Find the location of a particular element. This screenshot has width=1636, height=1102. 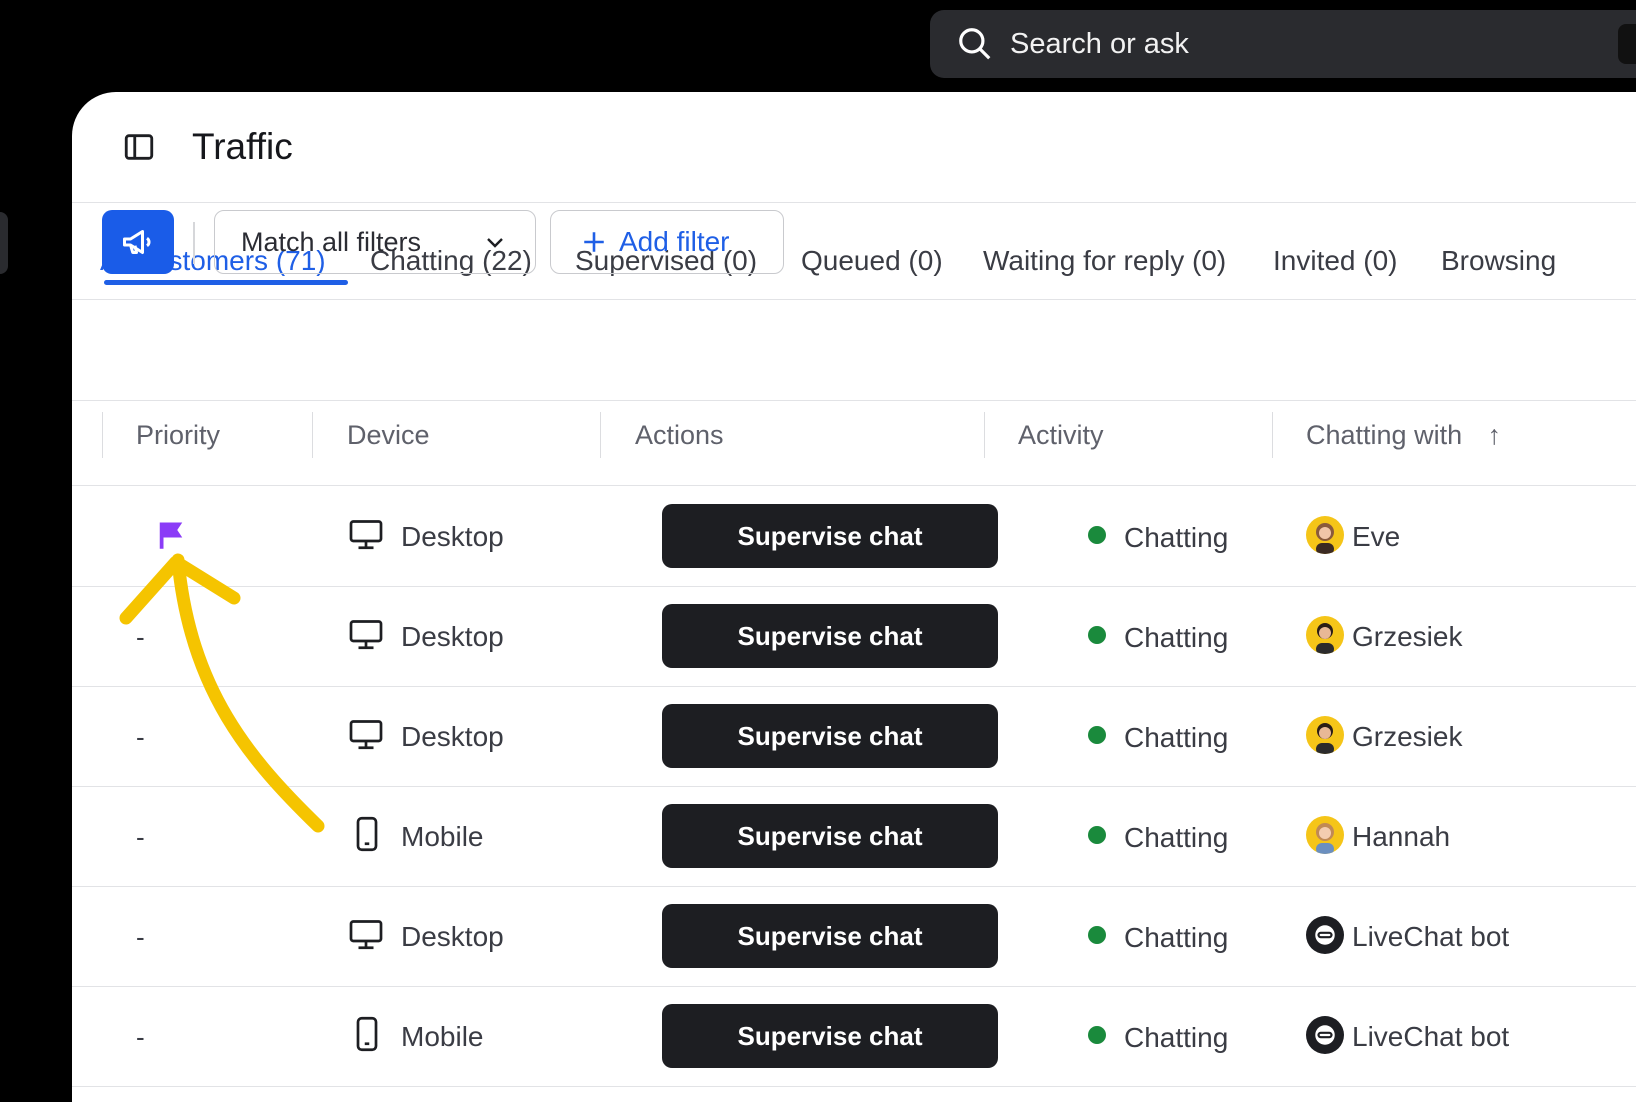

filter-toolbar is located at coordinates (854, 350).